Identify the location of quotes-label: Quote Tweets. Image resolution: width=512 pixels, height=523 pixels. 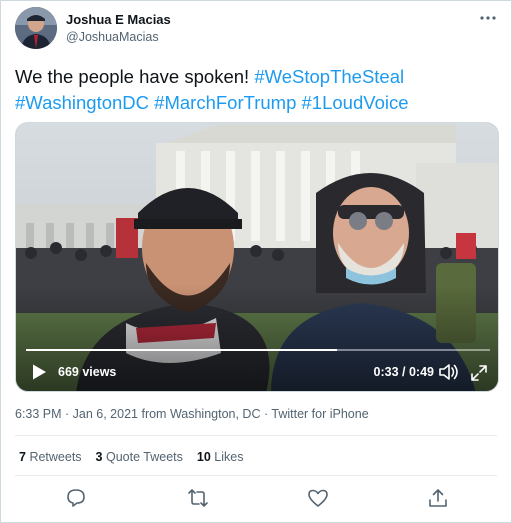
(144, 457).